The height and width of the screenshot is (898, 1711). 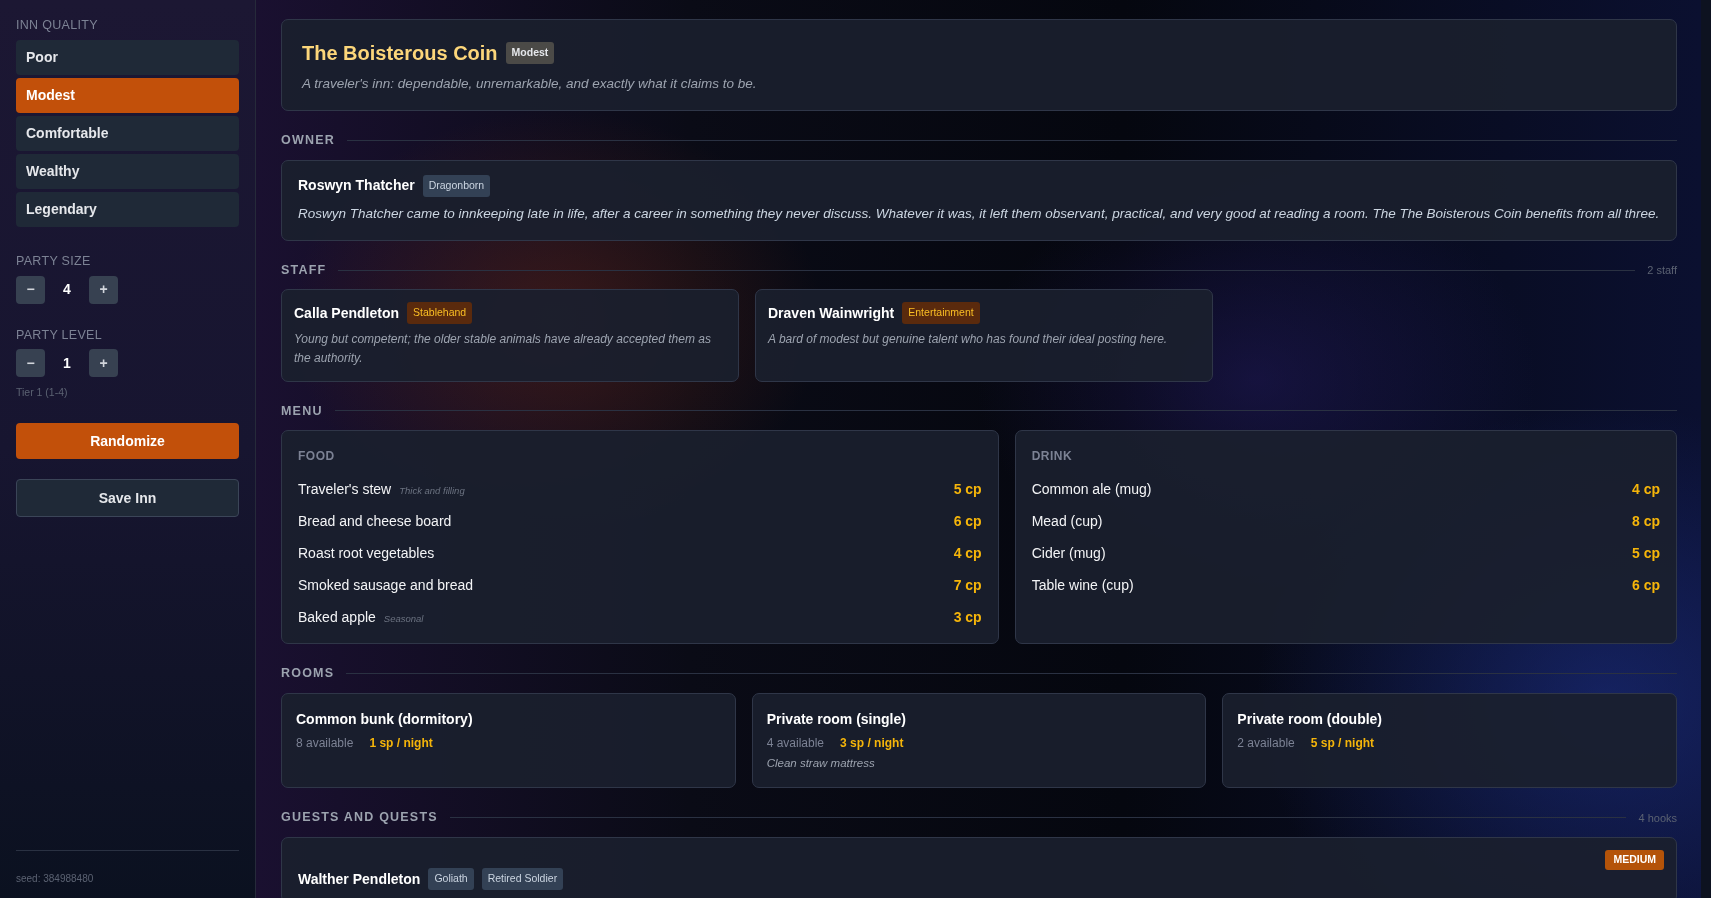 I want to click on section-heading: OWNER, so click(x=308, y=141).